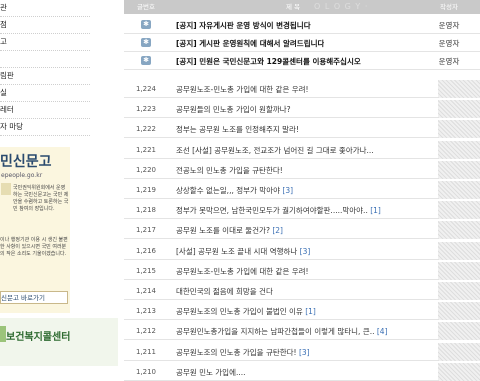 The image size is (480, 381). I want to click on comment-count: [1], so click(310, 311).